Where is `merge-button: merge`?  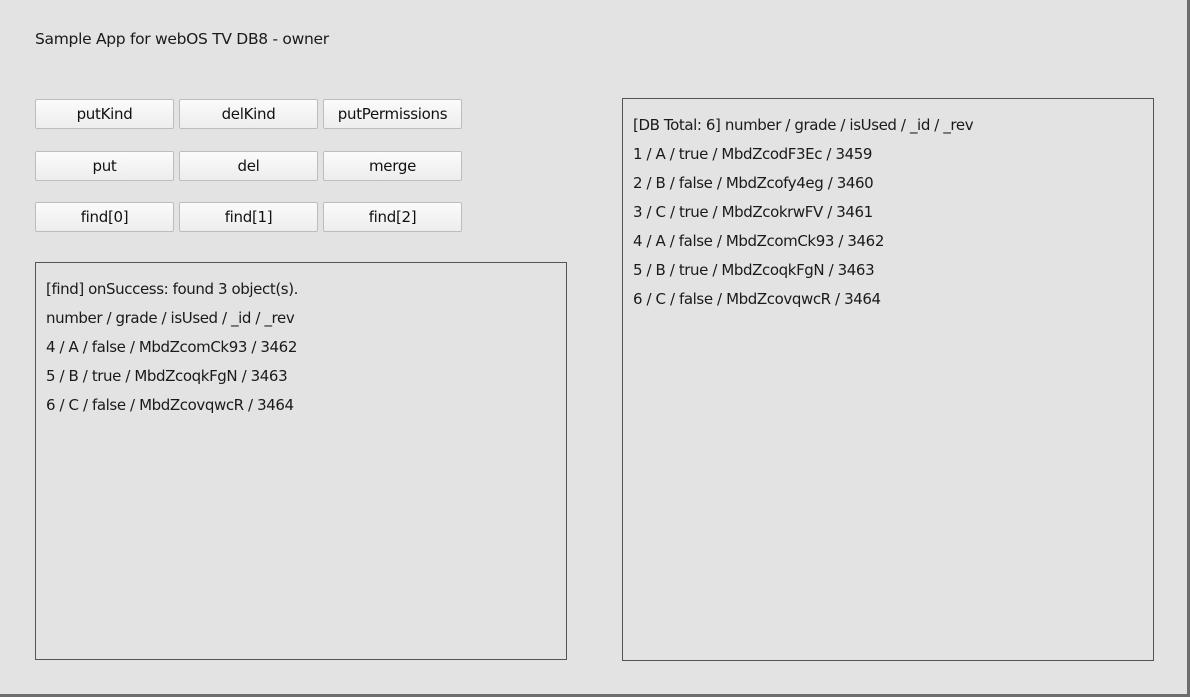
merge-button: merge is located at coordinates (392, 166).